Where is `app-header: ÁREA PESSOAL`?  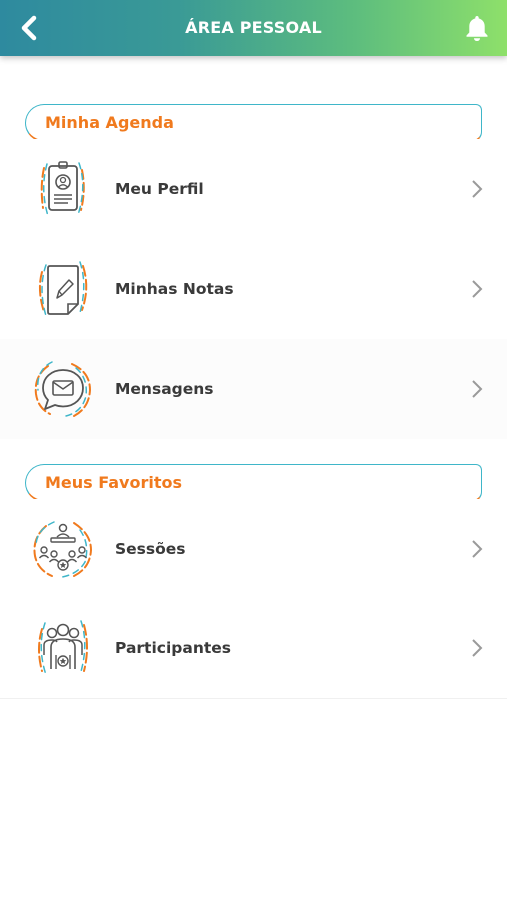
app-header: ÁREA PESSOAL is located at coordinates (253, 28).